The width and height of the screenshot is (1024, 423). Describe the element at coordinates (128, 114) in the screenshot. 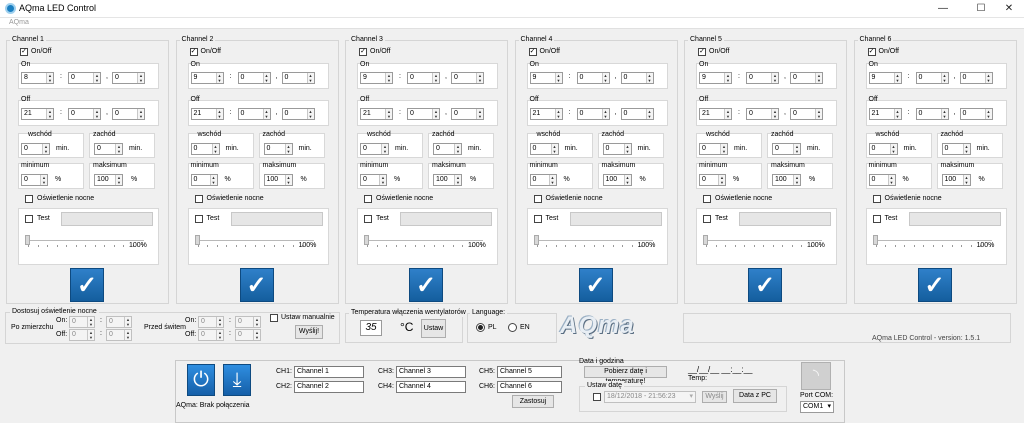

I see `ch1-off-second: 0 ▲ ▼` at that location.